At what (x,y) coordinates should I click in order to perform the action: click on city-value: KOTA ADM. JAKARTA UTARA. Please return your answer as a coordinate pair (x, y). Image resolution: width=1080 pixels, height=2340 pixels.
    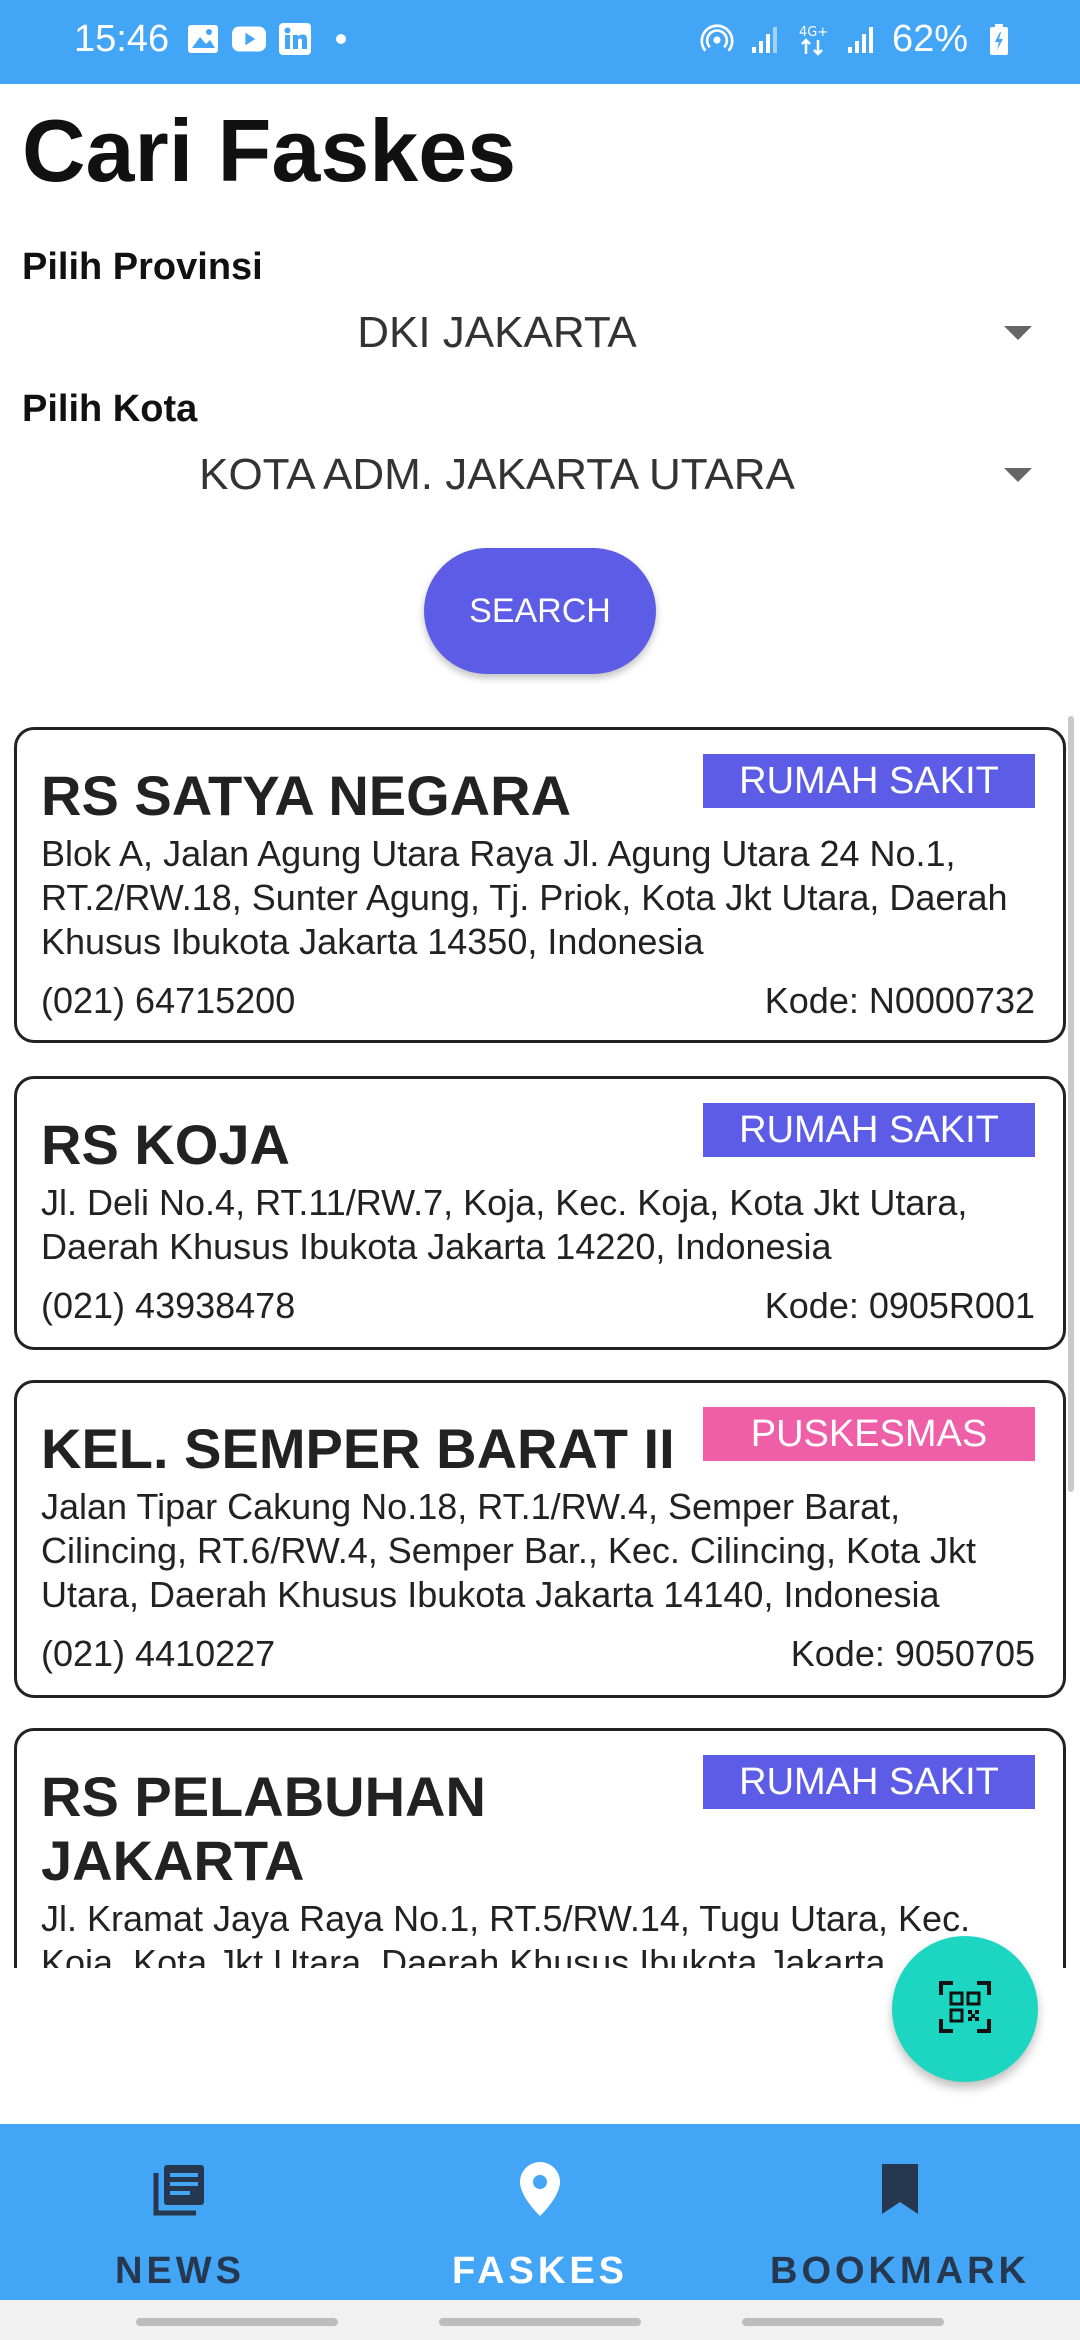
    Looking at the image, I should click on (497, 474).